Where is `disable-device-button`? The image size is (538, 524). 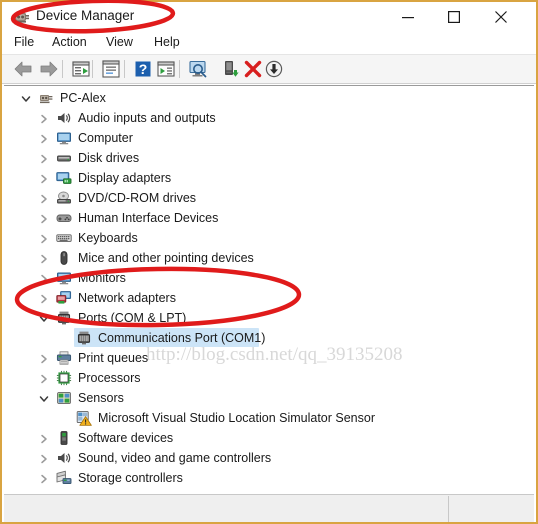 disable-device-button is located at coordinates (274, 69).